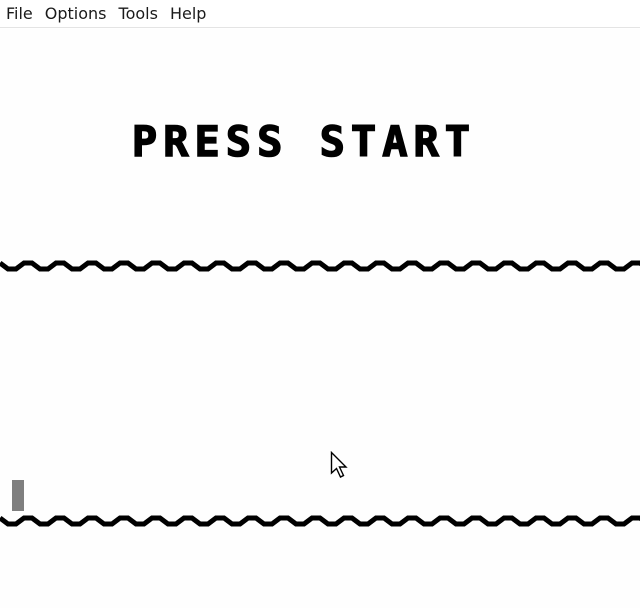 This screenshot has height=608, width=640. What do you see at coordinates (76, 13) in the screenshot?
I see `menu-options: Options` at bounding box center [76, 13].